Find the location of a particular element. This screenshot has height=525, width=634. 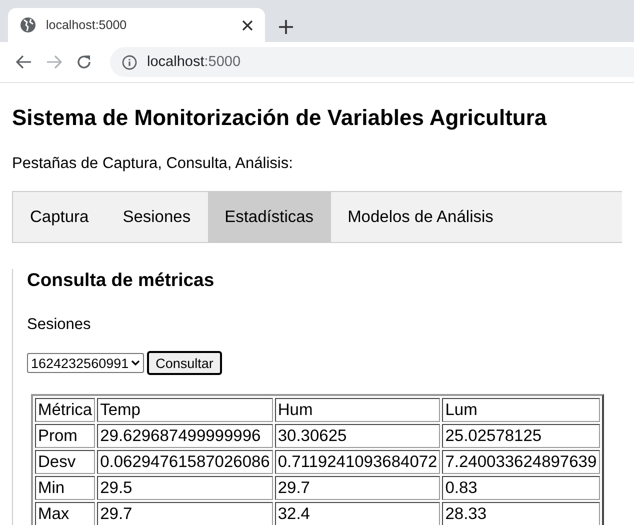

table-cell: Max is located at coordinates (65, 513).